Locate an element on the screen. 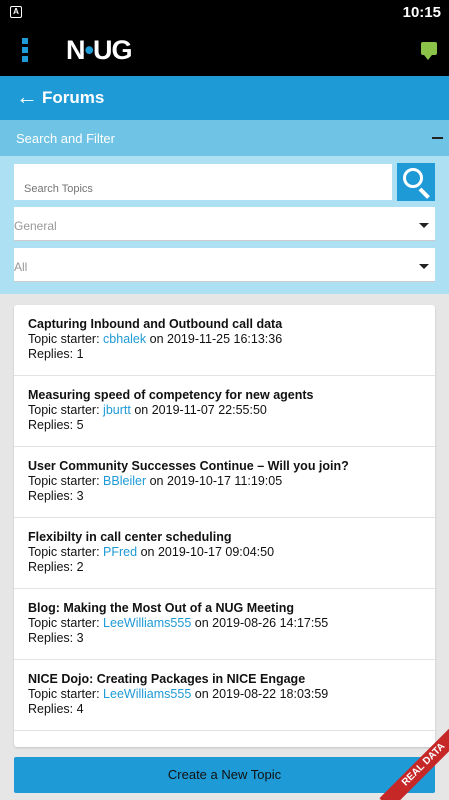 The image size is (449, 800). notification-icon: A is located at coordinates (16, 12).